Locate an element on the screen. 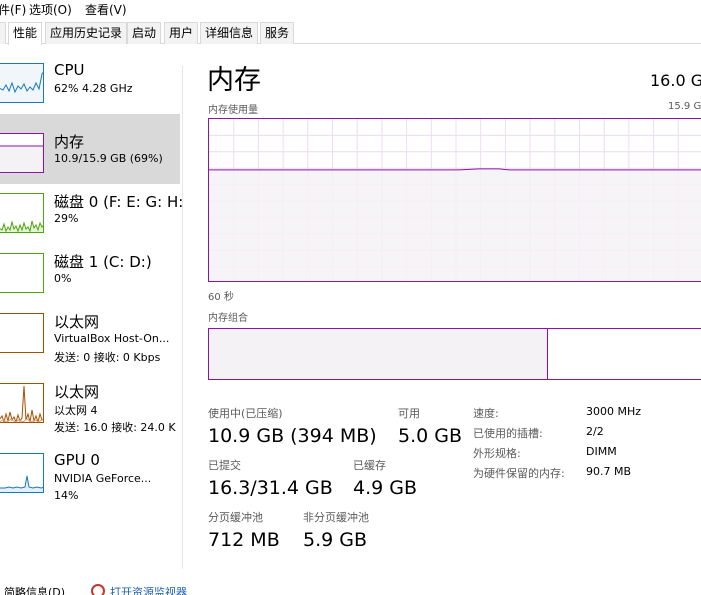 This screenshot has width=701, height=595. menu-view: 查看(V) is located at coordinates (106, 9).